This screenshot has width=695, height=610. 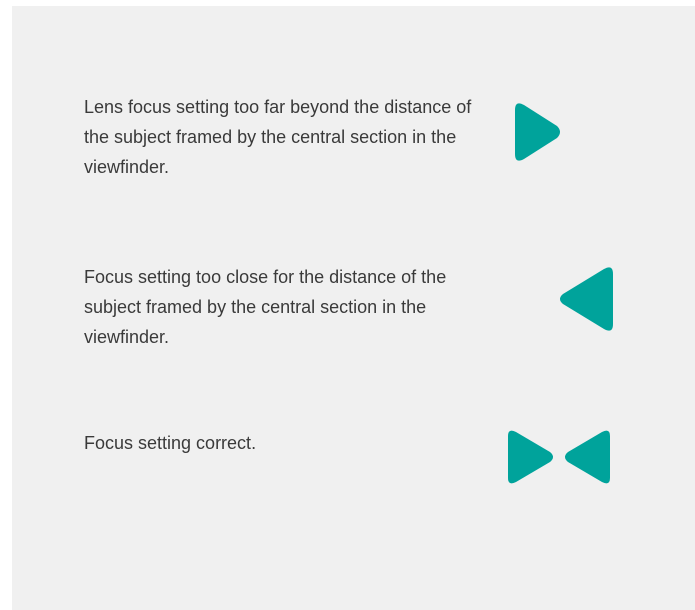 I want to click on focus-correct-text: Focus setting correct., so click(x=170, y=443).